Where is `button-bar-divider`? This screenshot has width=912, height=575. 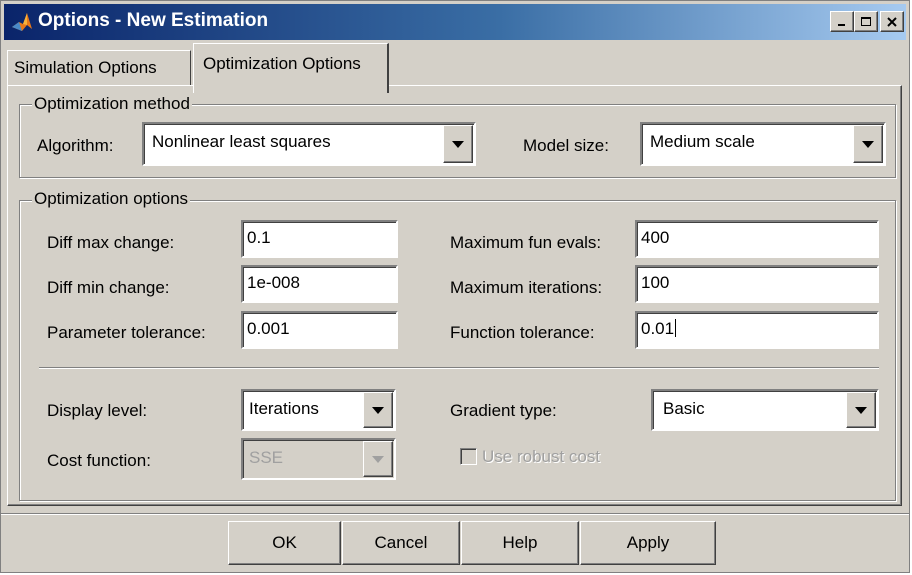
button-bar-divider is located at coordinates (455, 514).